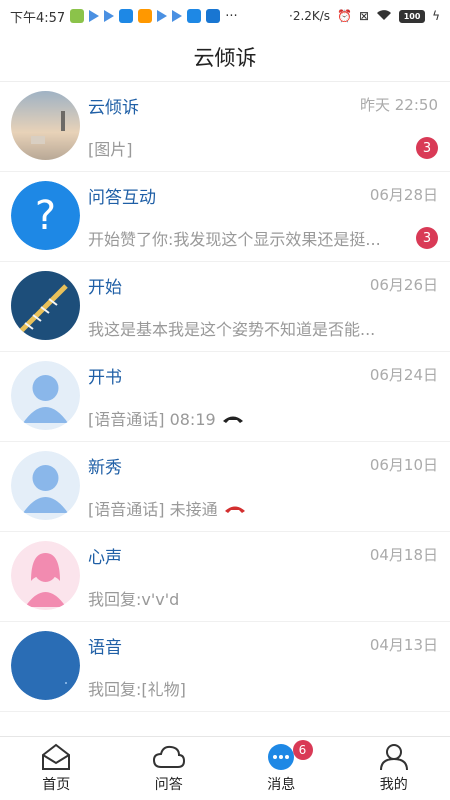 Image resolution: width=450 pixels, height=800 pixels. I want to click on conversation-time: 06月24日, so click(403, 375).